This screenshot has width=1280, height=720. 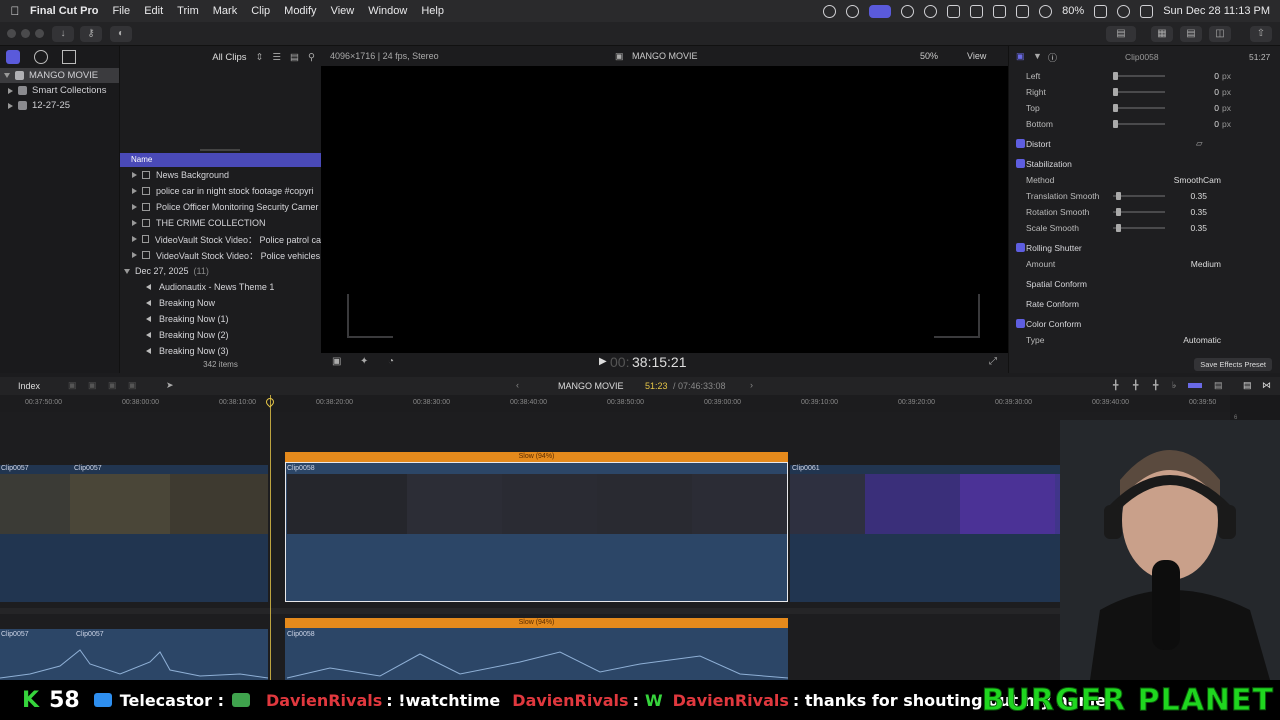 I want to click on monitor-icon, so click(x=1000, y=11).